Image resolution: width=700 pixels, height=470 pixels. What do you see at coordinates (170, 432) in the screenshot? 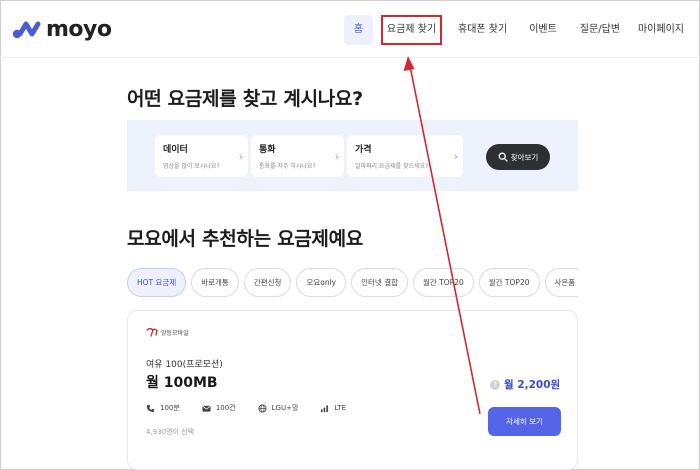
I see `selection-count: 4,930명이 선택` at bounding box center [170, 432].